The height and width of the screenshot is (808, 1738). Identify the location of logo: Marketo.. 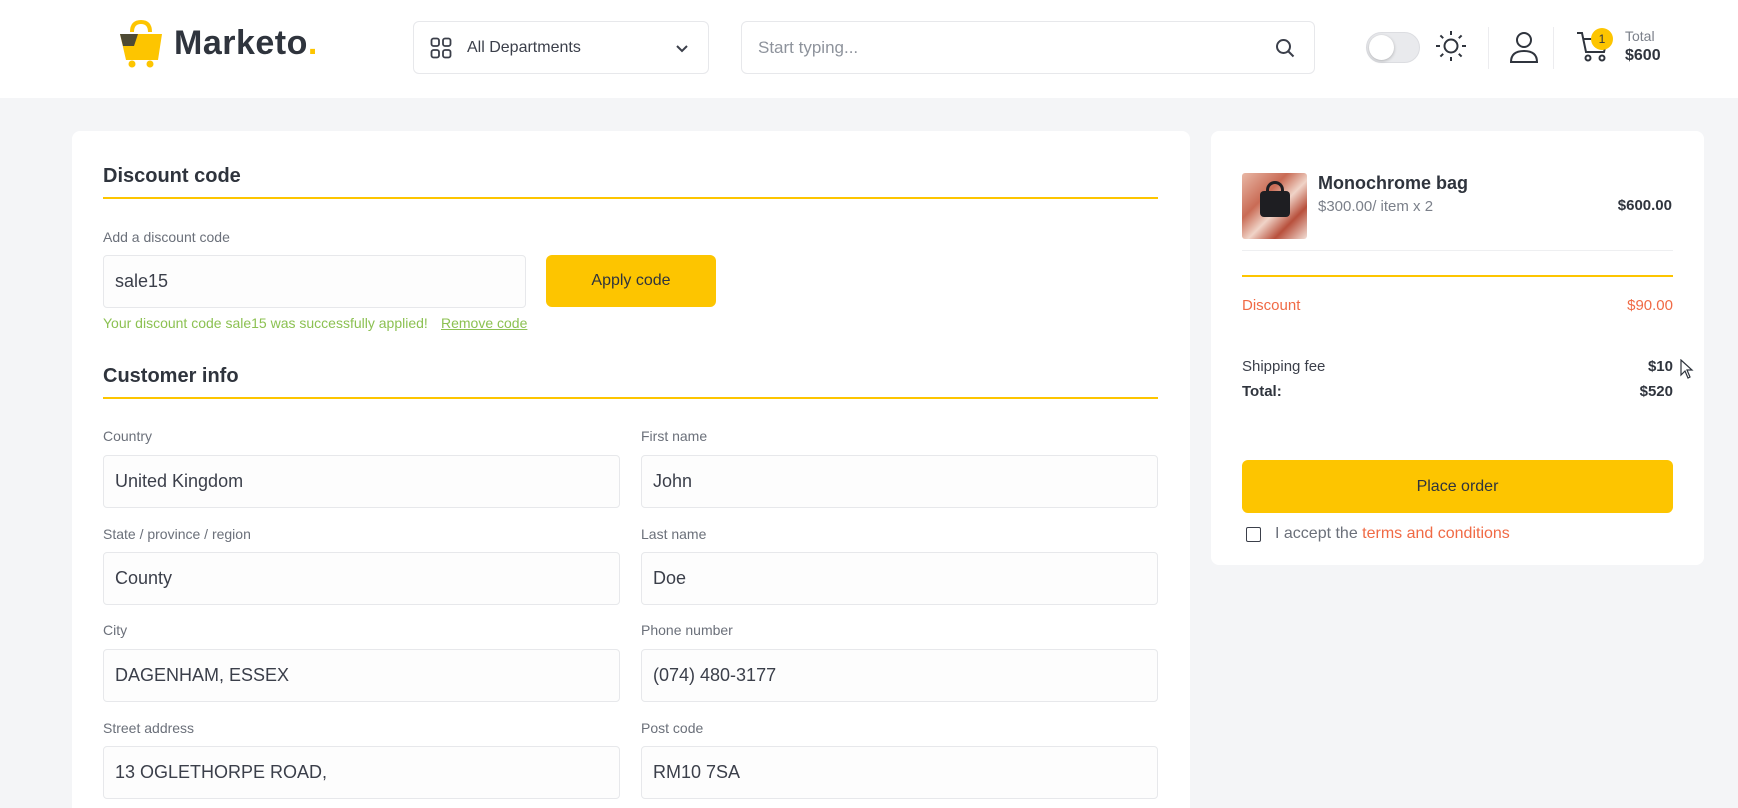
(218, 43).